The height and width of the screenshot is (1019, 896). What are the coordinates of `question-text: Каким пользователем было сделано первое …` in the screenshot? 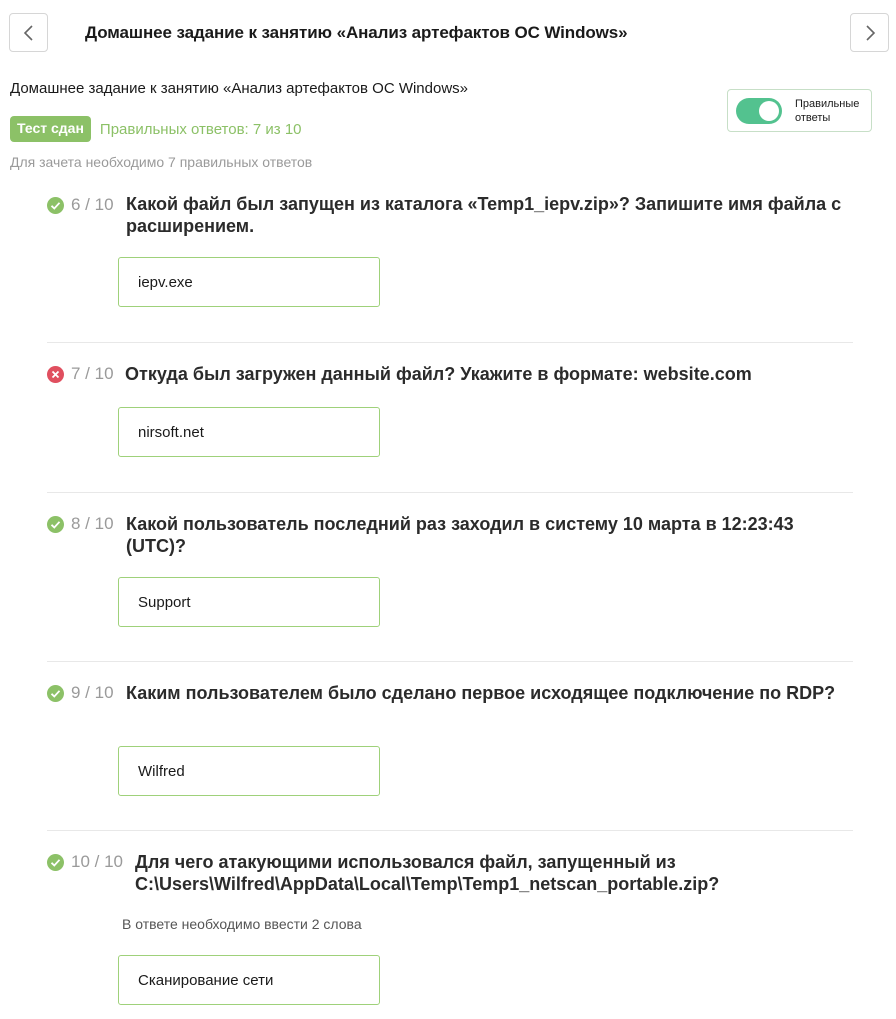 It's located at (481, 693).